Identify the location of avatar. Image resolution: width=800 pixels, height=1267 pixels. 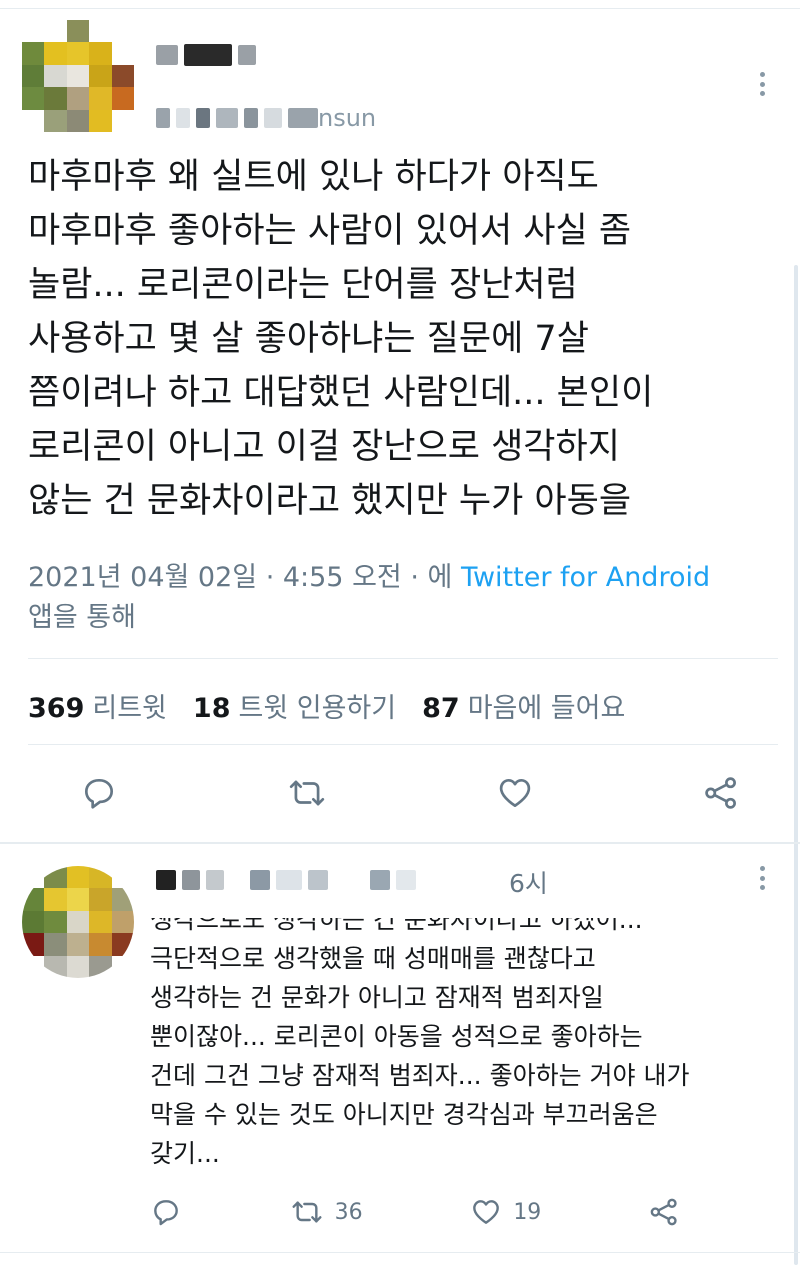
(78, 76).